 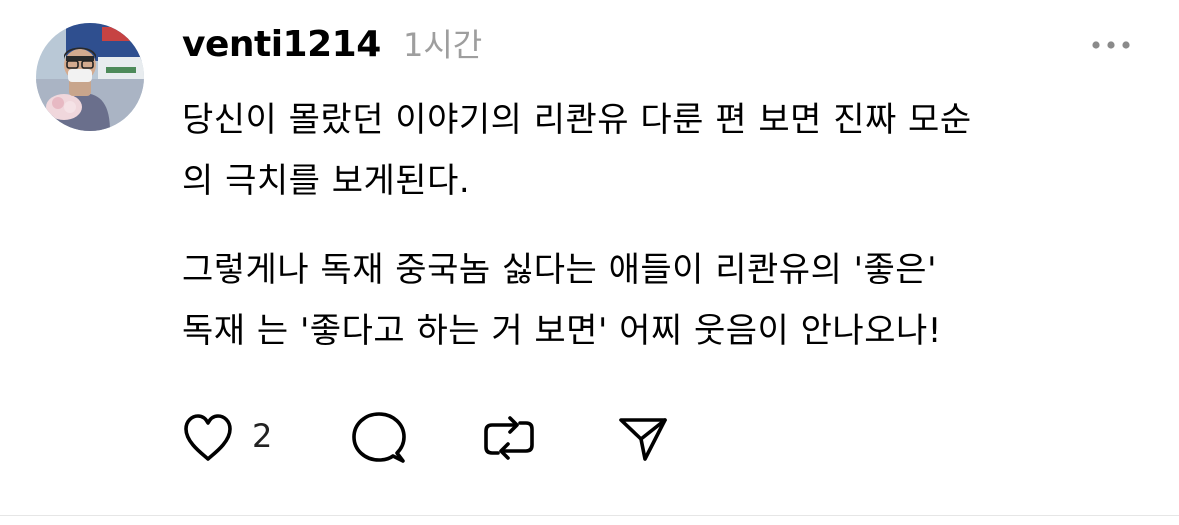 I want to click on repost-button, so click(x=509, y=438).